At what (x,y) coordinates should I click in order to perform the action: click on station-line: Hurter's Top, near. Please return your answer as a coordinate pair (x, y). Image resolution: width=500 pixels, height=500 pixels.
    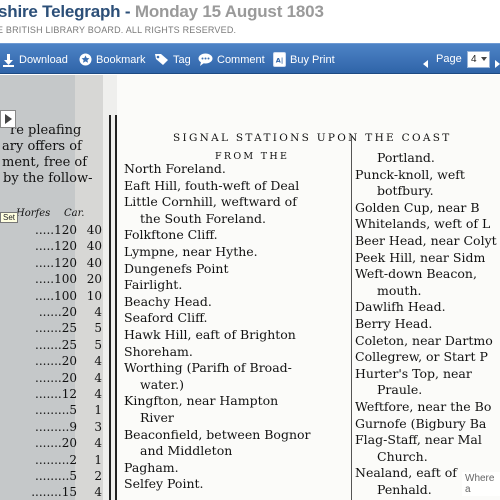
    Looking at the image, I should click on (413, 373).